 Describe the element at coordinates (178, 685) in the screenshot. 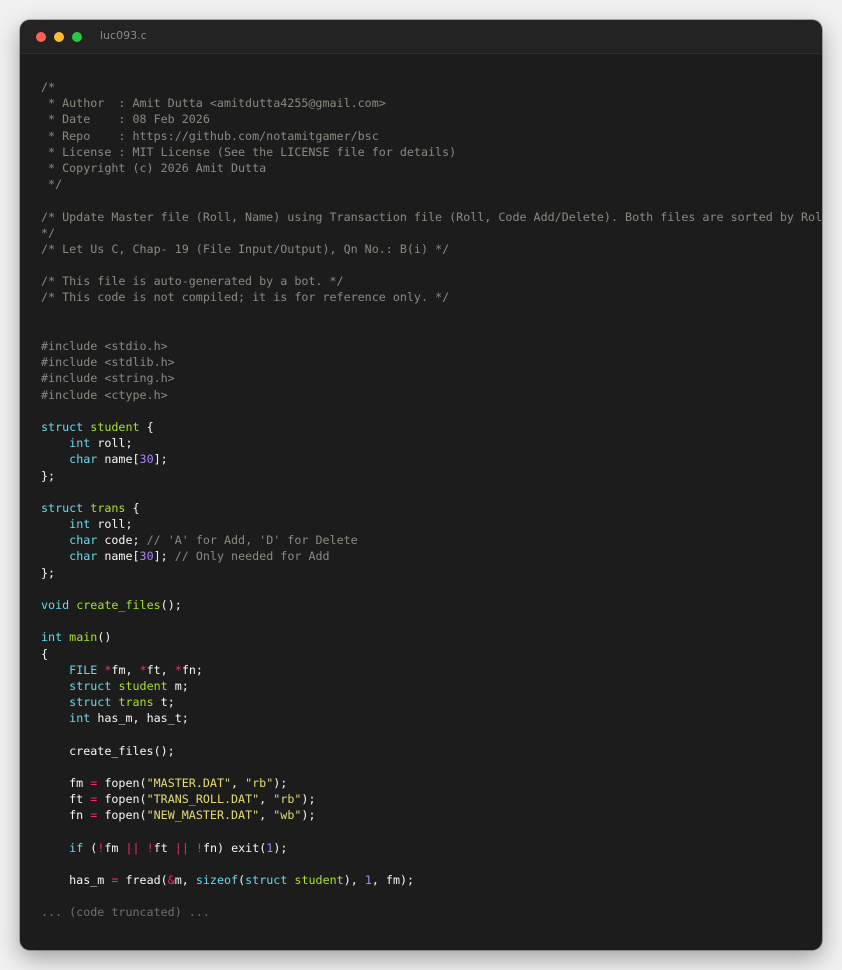

I see `code-token-default: m;` at that location.